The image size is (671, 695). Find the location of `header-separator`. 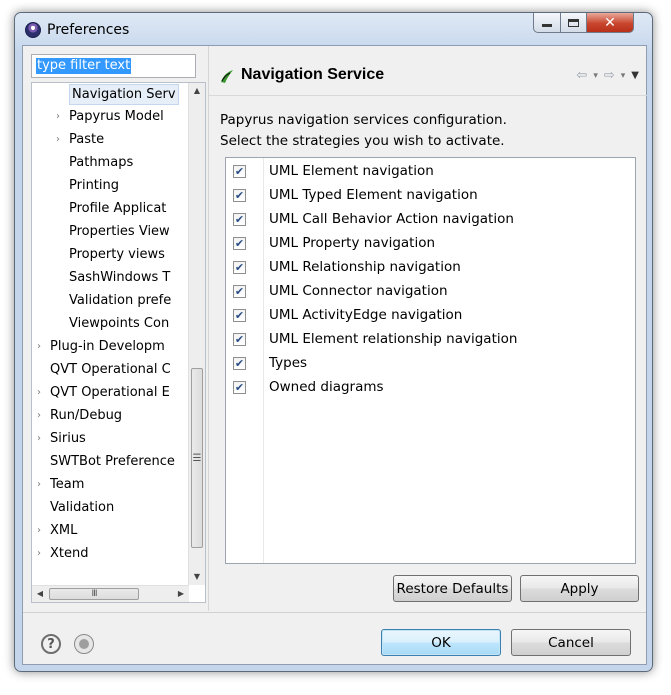

header-separator is located at coordinates (428, 95).